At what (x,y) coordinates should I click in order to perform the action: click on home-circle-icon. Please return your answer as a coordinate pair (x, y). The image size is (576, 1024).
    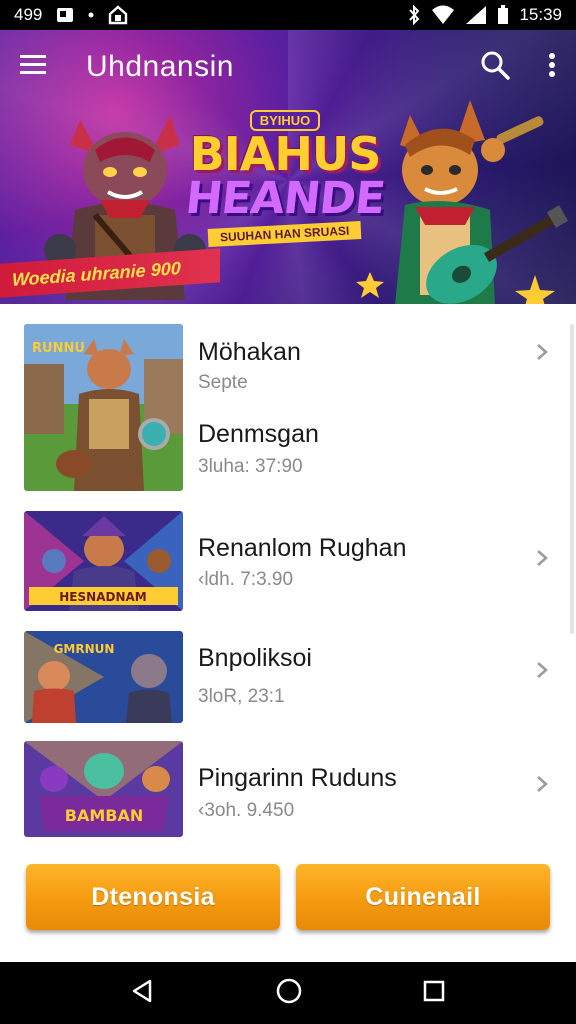
    Looking at the image, I should click on (289, 993).